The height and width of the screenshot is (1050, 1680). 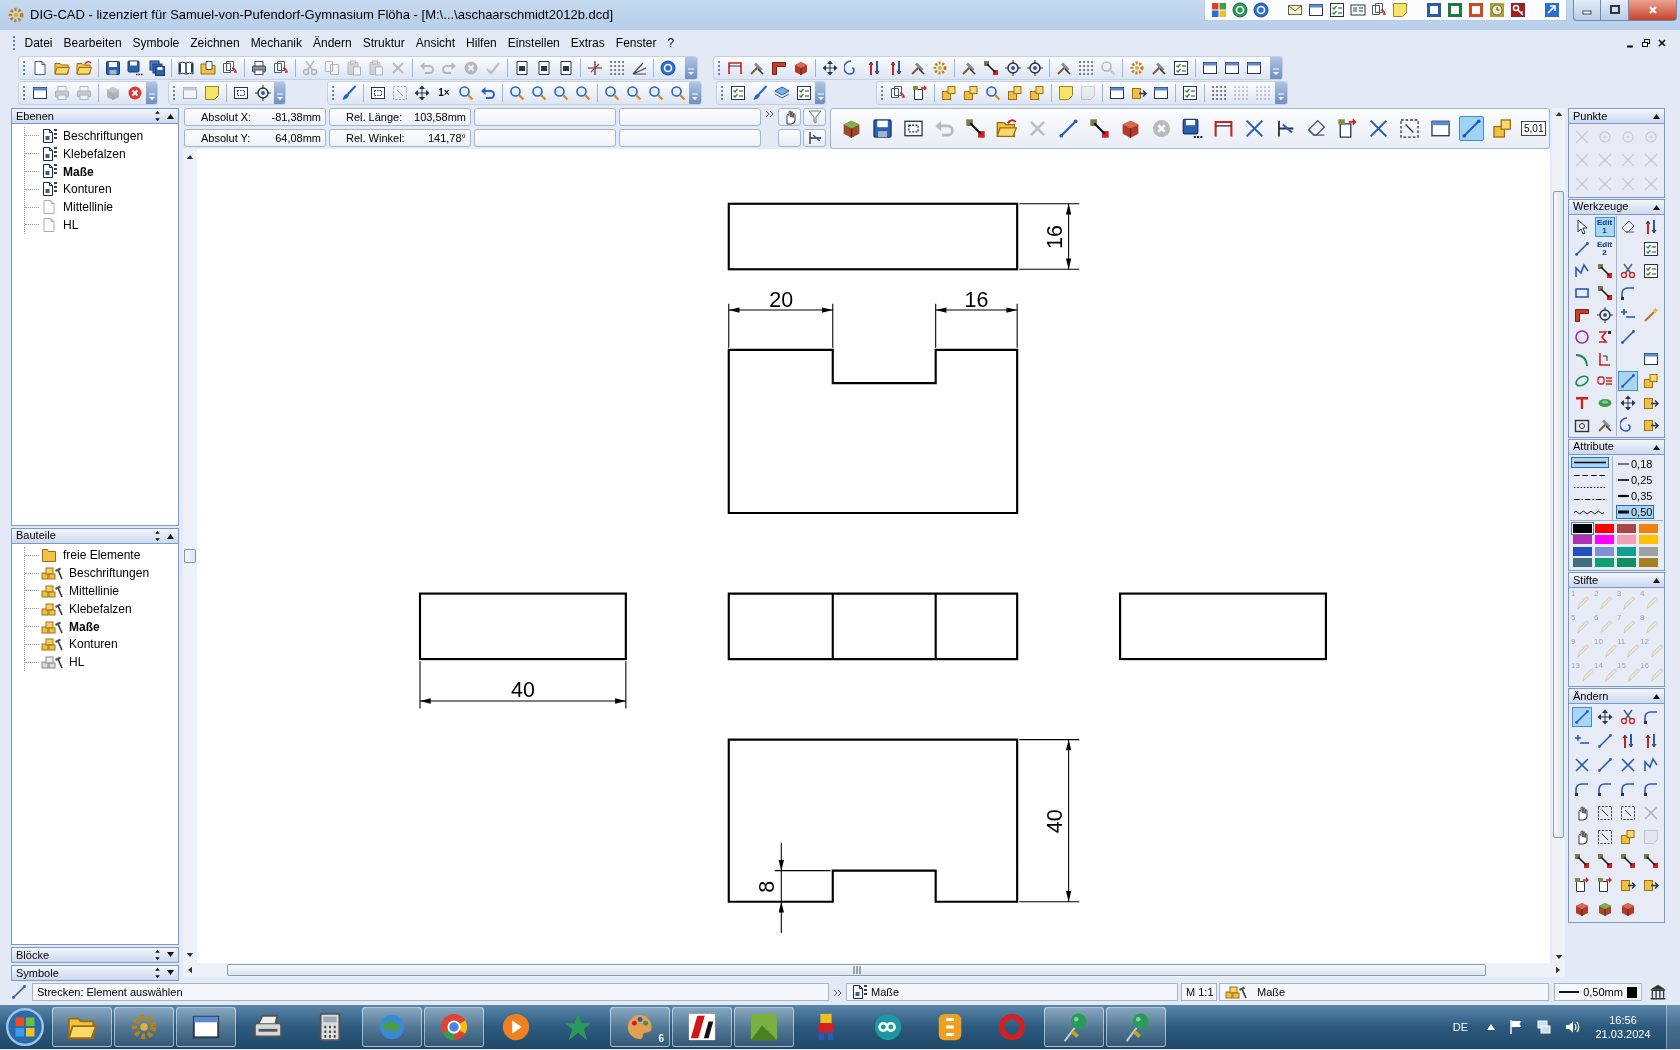 What do you see at coordinates (769, 114) in the screenshot?
I see `double-chevron-icon` at bounding box center [769, 114].